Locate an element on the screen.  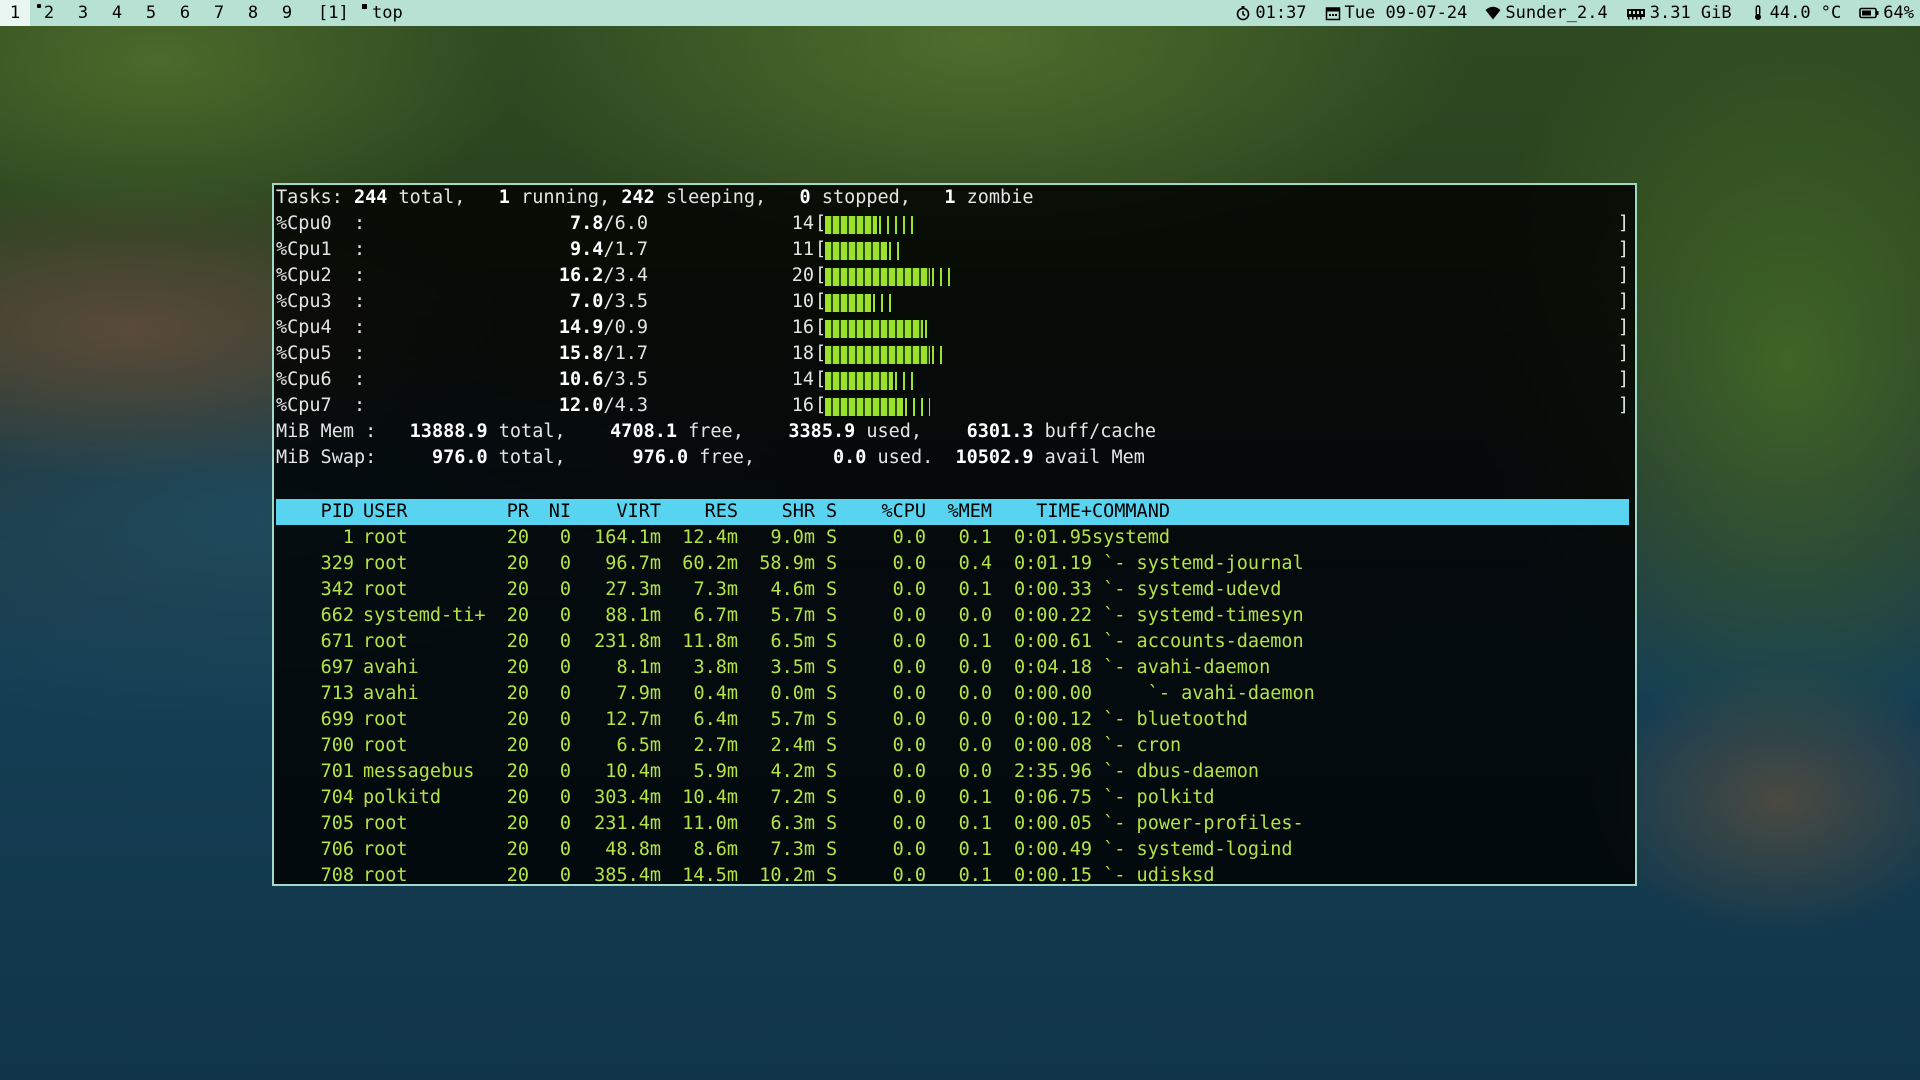
col-pid: PID is located at coordinates (315, 512).